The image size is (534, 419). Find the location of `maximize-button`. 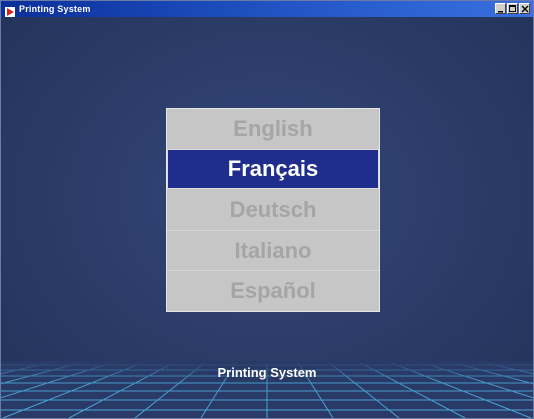

maximize-button is located at coordinates (512, 8).